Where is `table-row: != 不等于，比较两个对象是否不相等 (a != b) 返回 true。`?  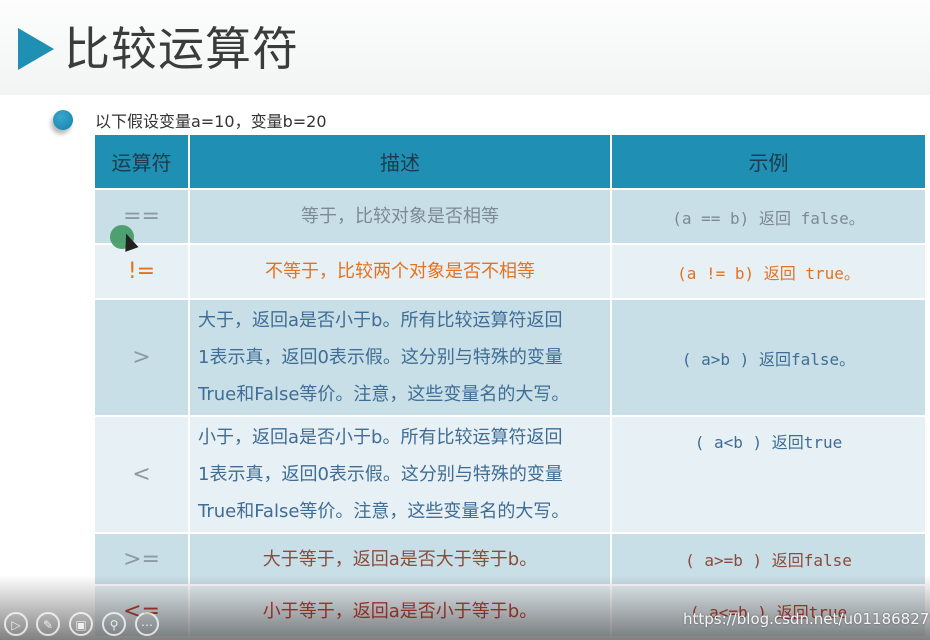
table-row: != 不等于，比较两个对象是否不相等 (a != b) 返回 true。 is located at coordinates (510, 271).